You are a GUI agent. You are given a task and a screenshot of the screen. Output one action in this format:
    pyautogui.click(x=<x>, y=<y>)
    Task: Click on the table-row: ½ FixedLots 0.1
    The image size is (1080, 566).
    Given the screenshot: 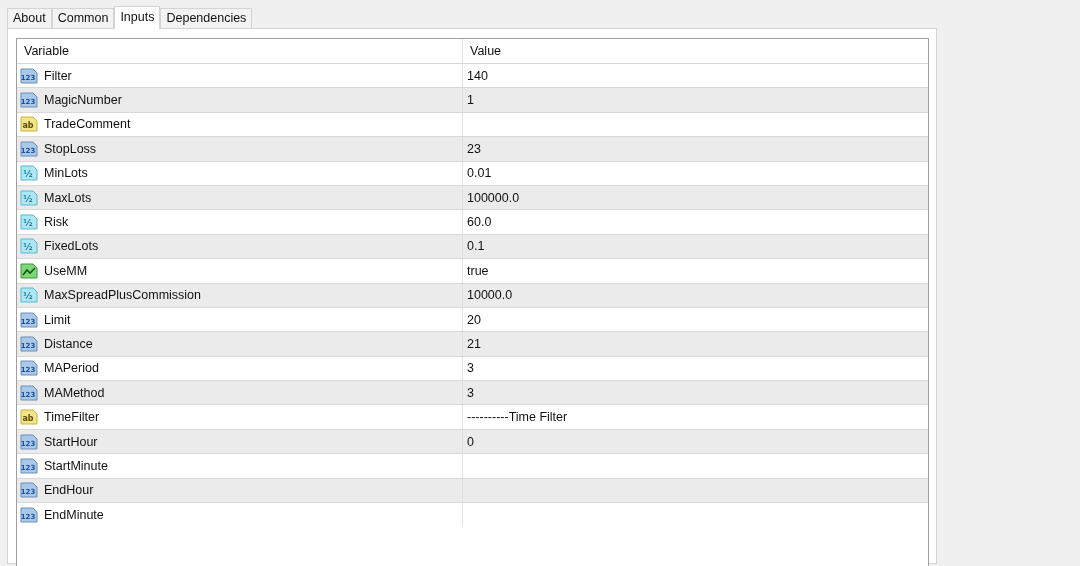 What is the action you would take?
    pyautogui.click(x=472, y=246)
    